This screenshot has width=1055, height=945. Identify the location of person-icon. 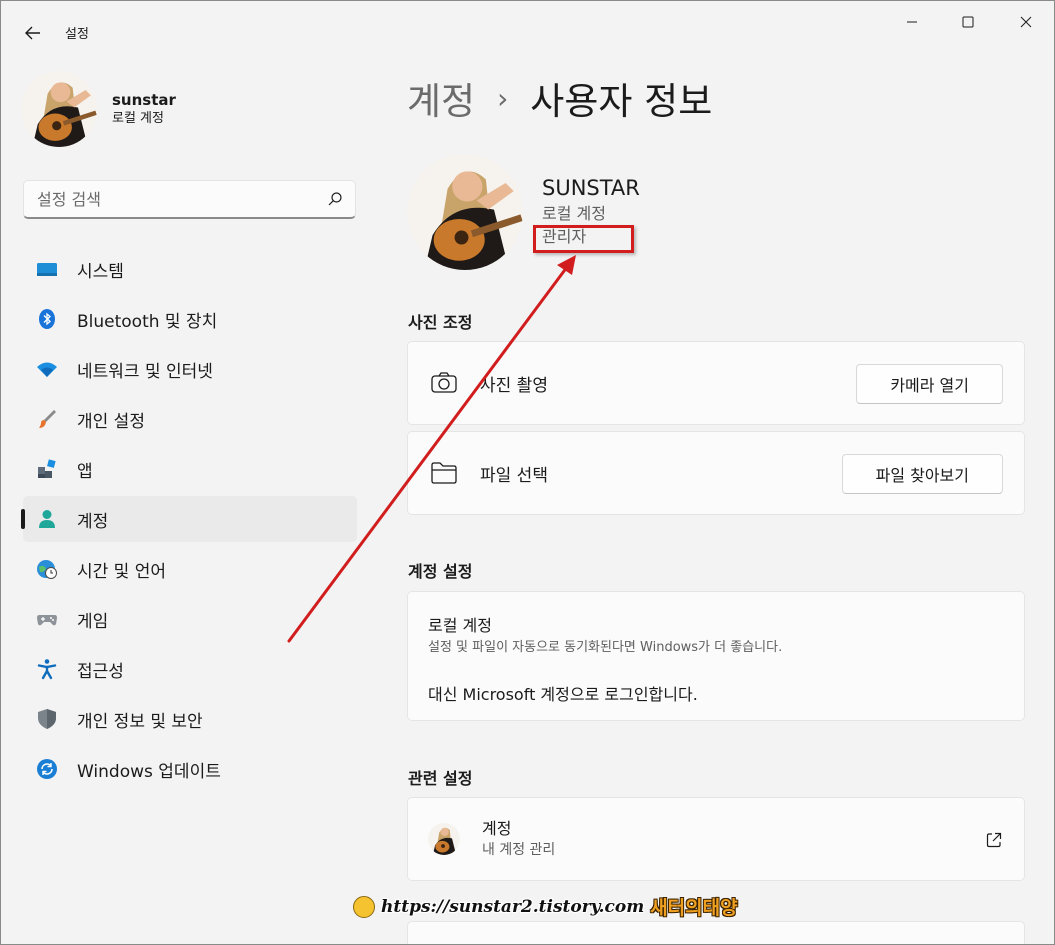
(47, 519).